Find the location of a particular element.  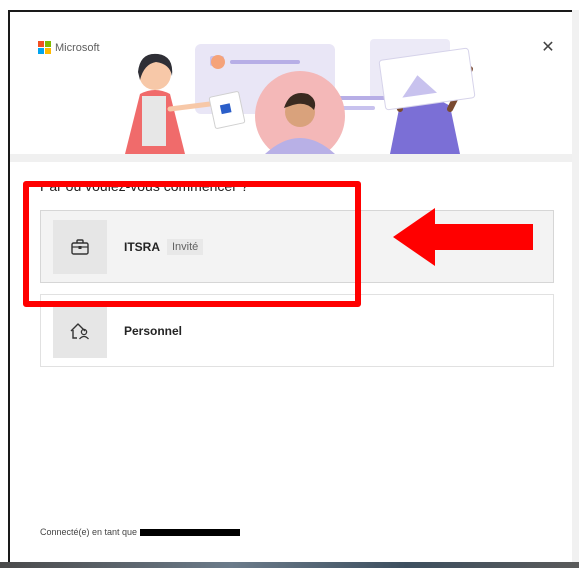

people-illustration is located at coordinates (300, 96).